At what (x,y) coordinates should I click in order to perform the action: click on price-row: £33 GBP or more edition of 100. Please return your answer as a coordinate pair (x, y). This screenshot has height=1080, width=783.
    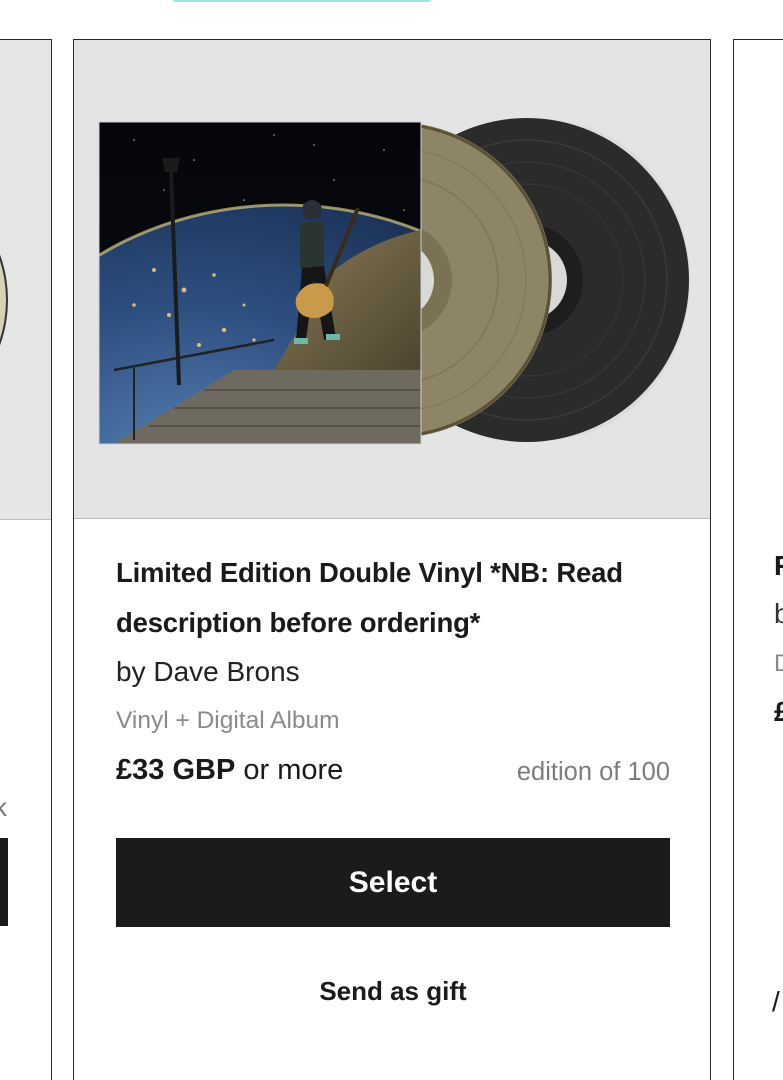
    Looking at the image, I should click on (393, 770).